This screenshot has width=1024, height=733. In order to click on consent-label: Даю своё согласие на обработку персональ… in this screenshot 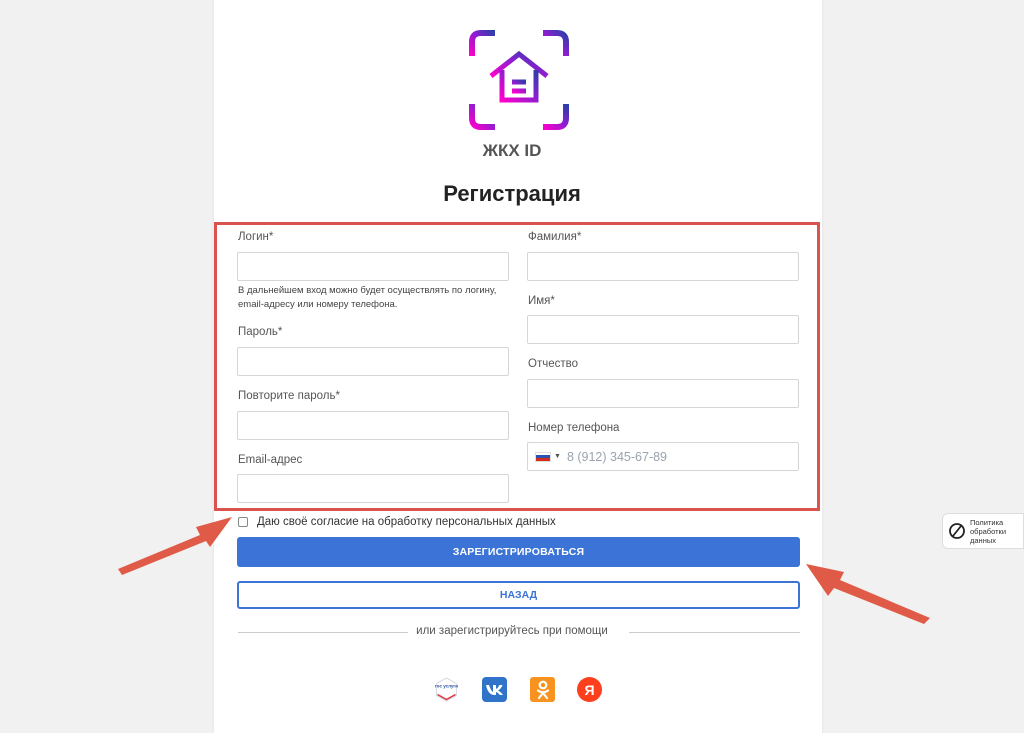, I will do `click(406, 522)`.